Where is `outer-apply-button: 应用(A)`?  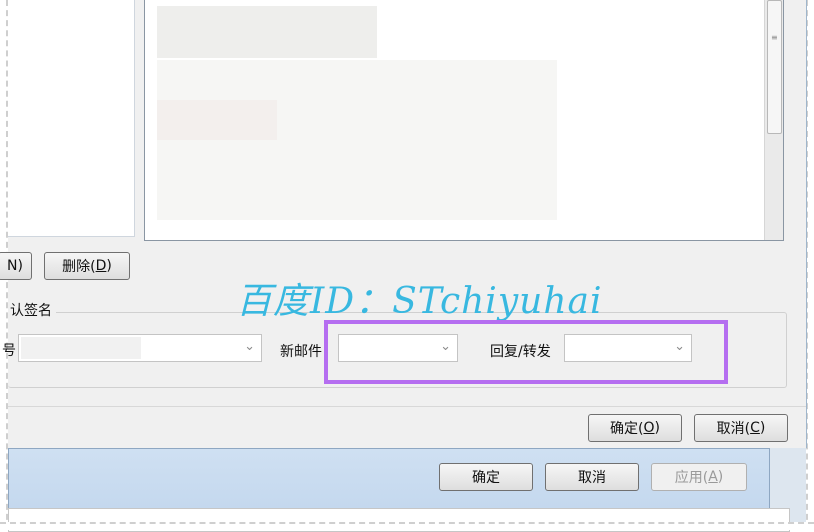 outer-apply-button: 应用(A) is located at coordinates (699, 477).